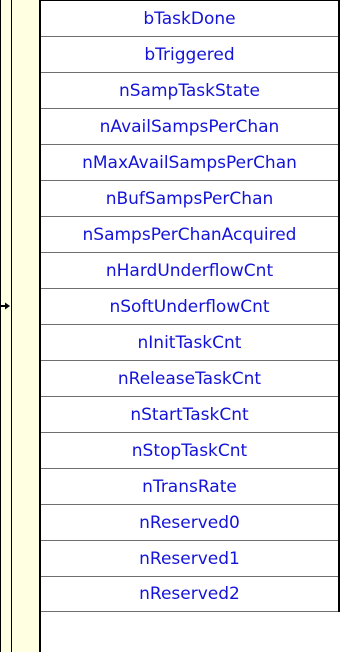 The height and width of the screenshot is (652, 343). What do you see at coordinates (189, 522) in the screenshot?
I see `variable-row: nReserved0` at bounding box center [189, 522].